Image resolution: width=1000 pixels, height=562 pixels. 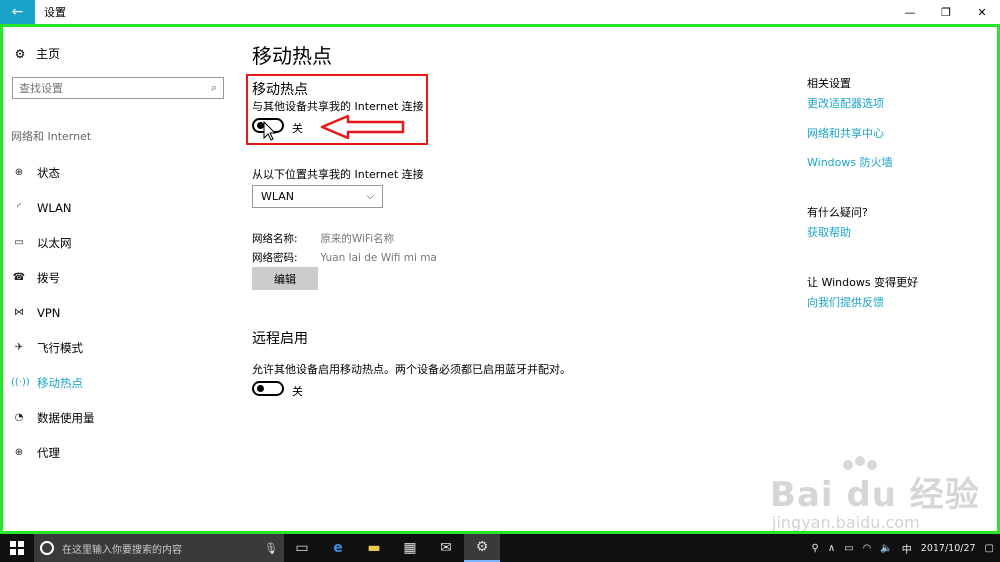 What do you see at coordinates (48, 452) in the screenshot?
I see `sidebar-item-label: 代理` at bounding box center [48, 452].